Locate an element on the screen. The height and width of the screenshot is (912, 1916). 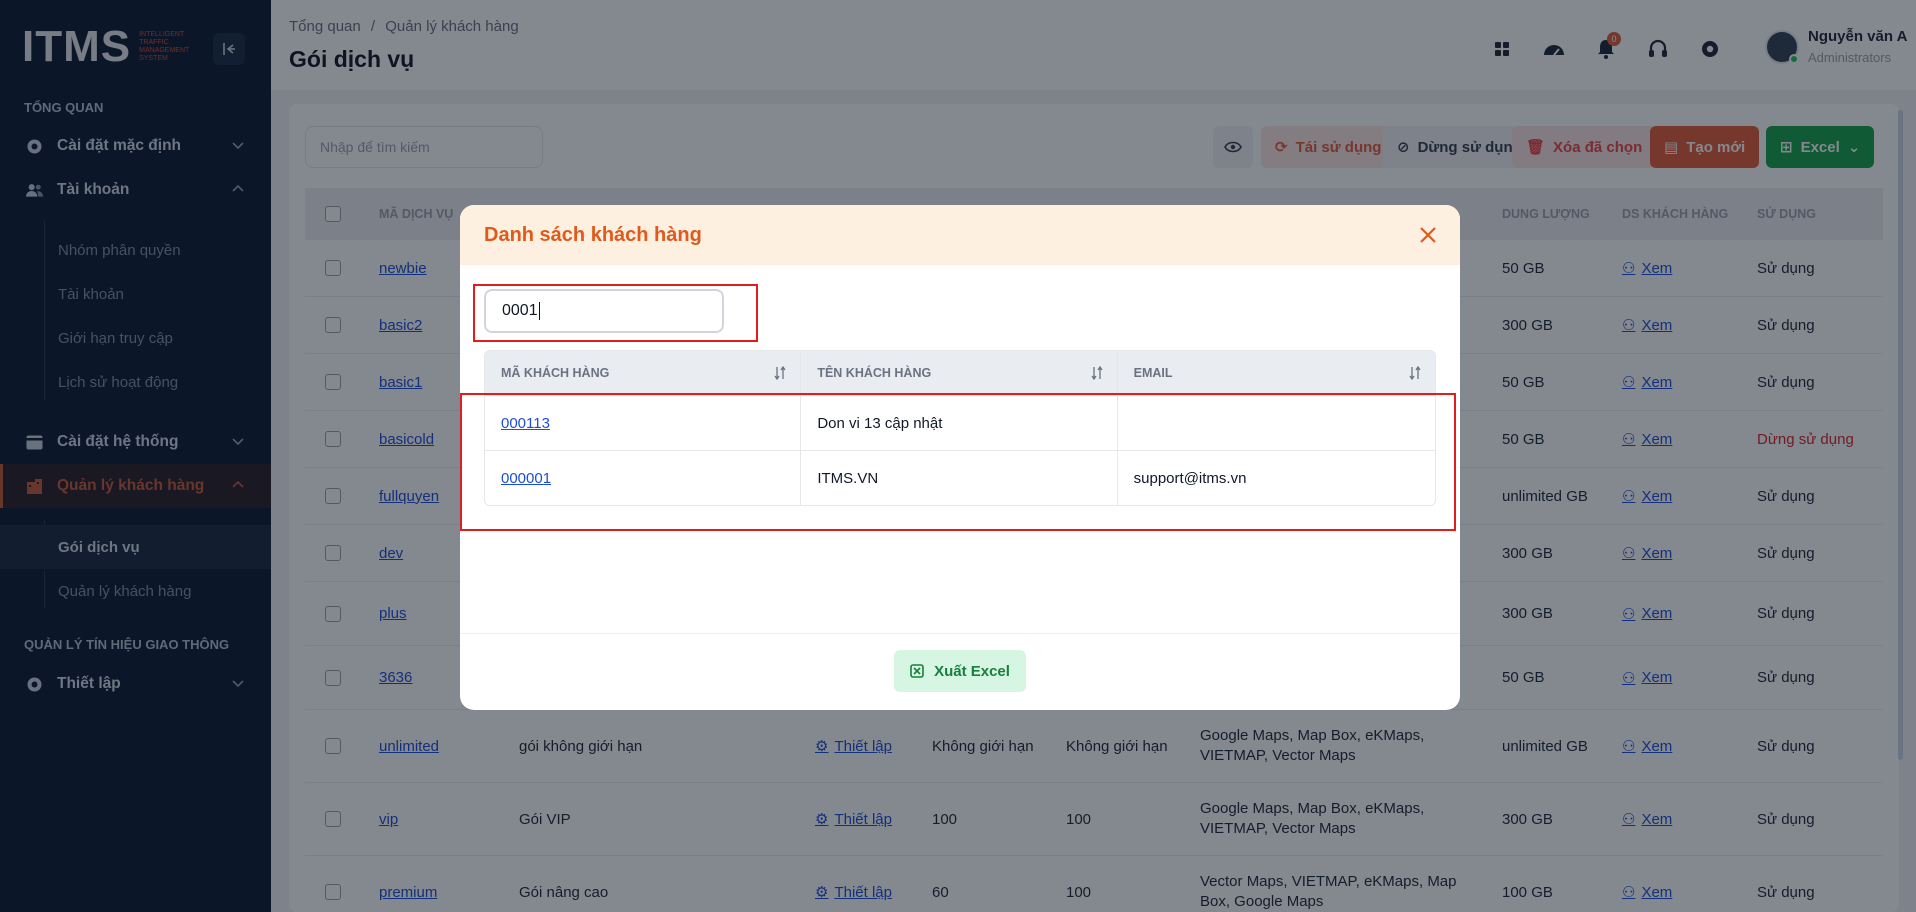
close-button is located at coordinates (1428, 235).